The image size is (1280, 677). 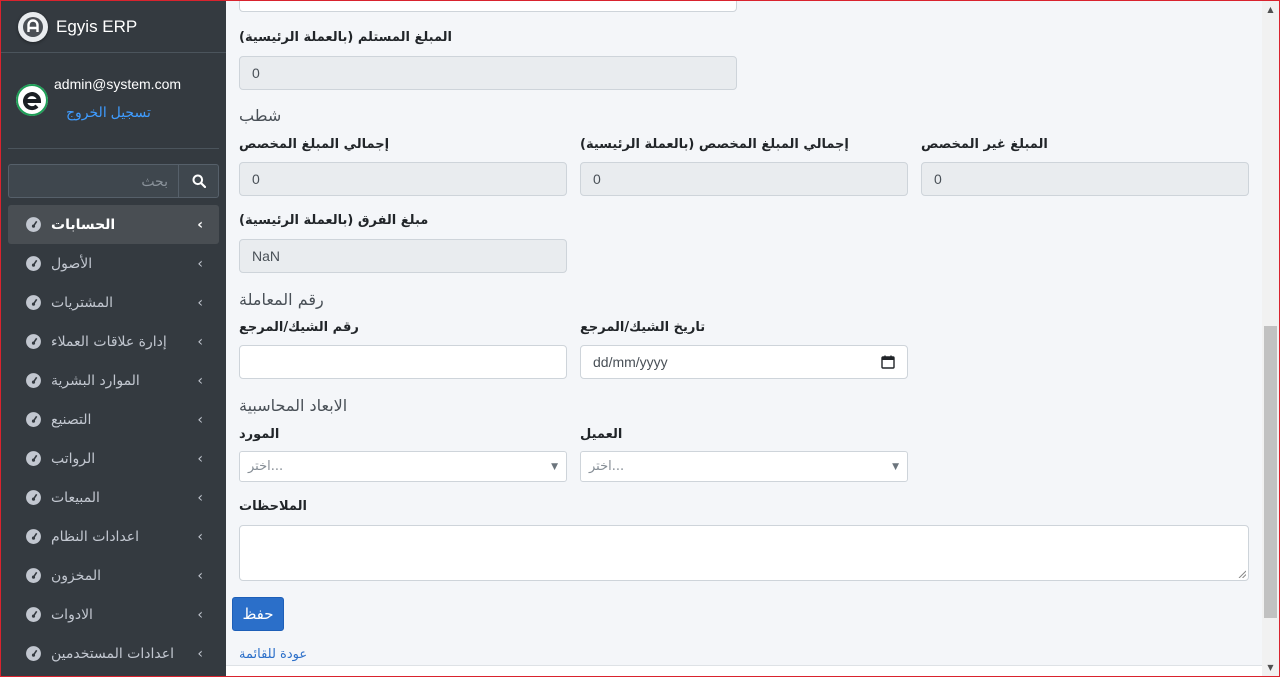 What do you see at coordinates (33, 26) in the screenshot?
I see `brand-logo-icon` at bounding box center [33, 26].